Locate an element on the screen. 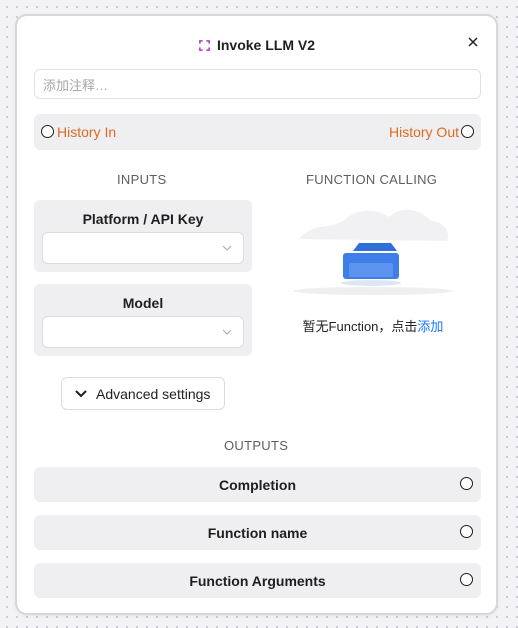 The height and width of the screenshot is (628, 518). platform-api-key-field: Platform / API Key is located at coordinates (143, 236).